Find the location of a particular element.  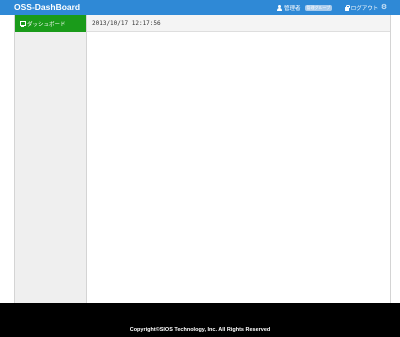

top-navbar: OSS-DashBoard 管理者 管理グループ ログアウト ⚙ is located at coordinates (200, 7).